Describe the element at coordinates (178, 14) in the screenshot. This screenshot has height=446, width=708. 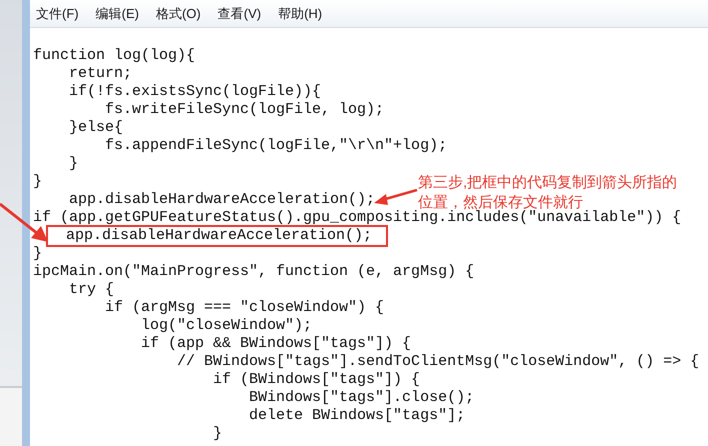
I see `menu-item: 格式(O)` at that location.